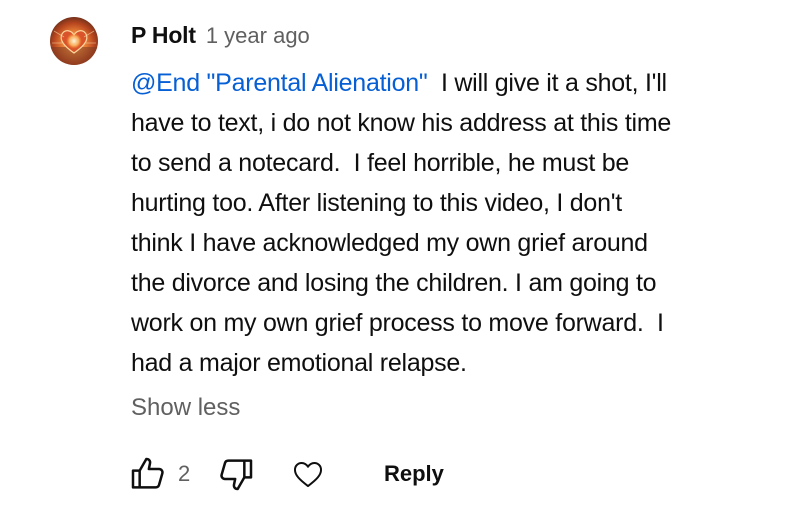 This screenshot has width=804, height=520. I want to click on dislike-button, so click(236, 474).